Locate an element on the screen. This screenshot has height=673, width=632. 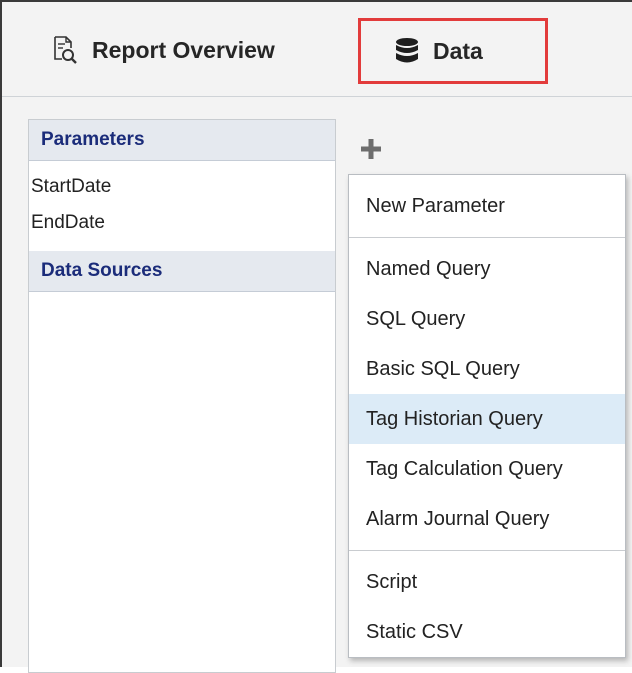
data-sources-header: Data Sources is located at coordinates (182, 271).